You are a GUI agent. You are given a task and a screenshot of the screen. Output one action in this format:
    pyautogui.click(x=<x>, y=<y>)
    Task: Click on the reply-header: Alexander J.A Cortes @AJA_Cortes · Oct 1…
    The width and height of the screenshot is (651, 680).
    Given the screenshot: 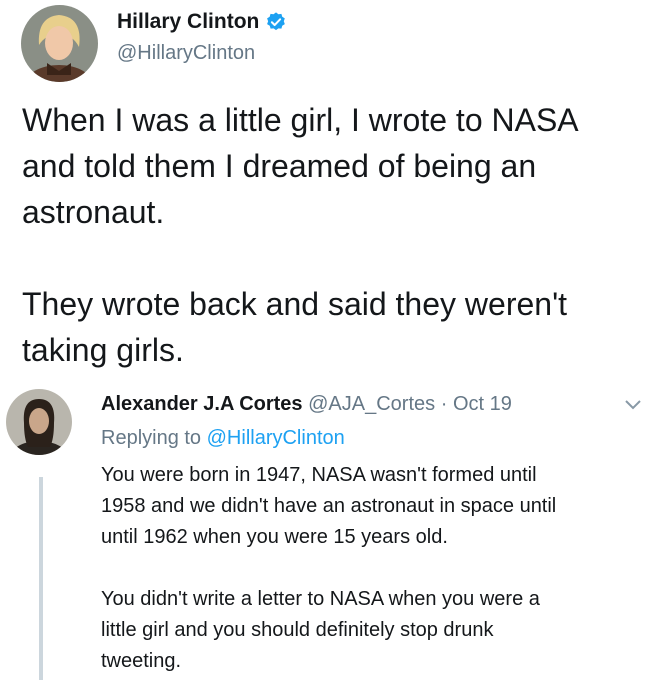 What is the action you would take?
    pyautogui.click(x=306, y=404)
    